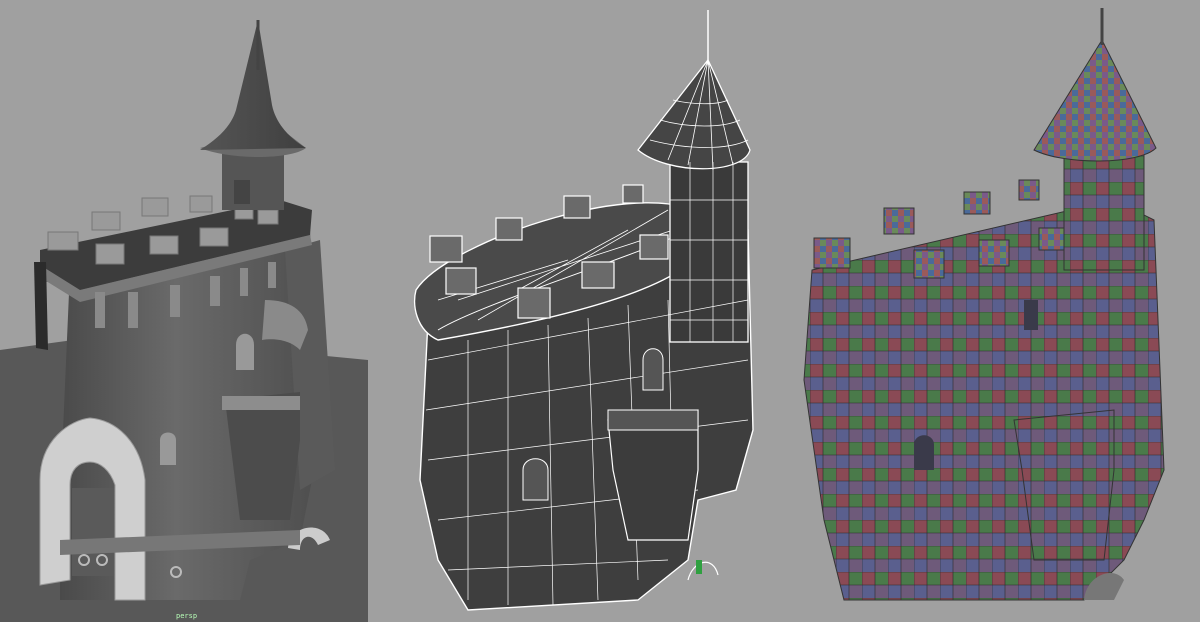 The image size is (1200, 622). Describe the element at coordinates (187, 616) in the screenshot. I see `camera-label: persp` at that location.